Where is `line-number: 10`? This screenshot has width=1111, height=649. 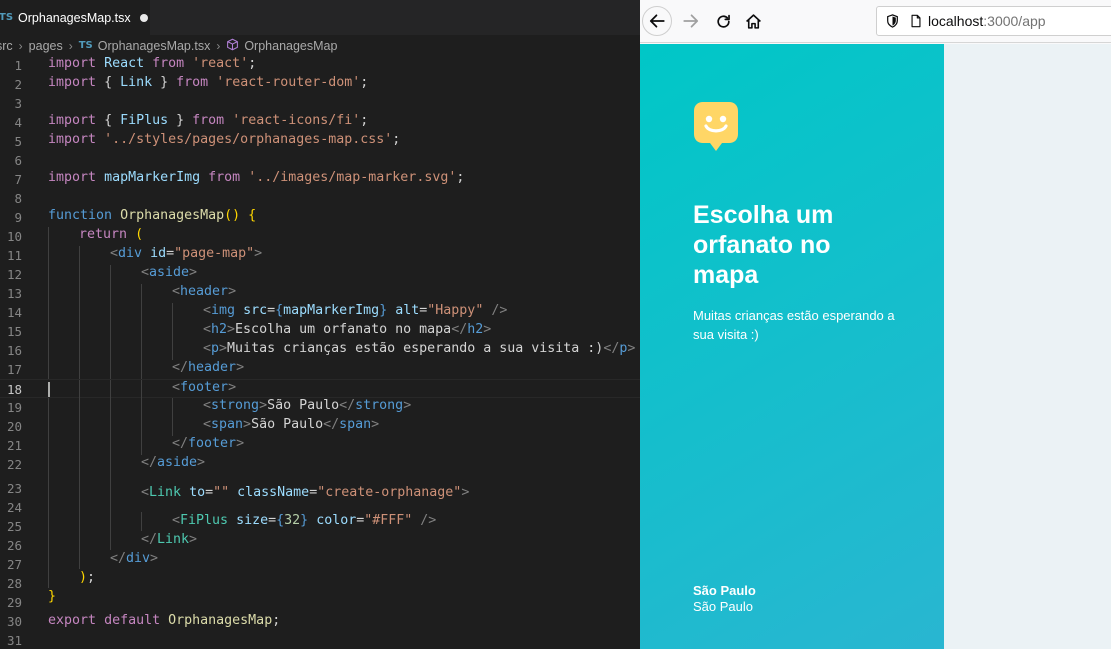
line-number: 10 is located at coordinates (14, 236).